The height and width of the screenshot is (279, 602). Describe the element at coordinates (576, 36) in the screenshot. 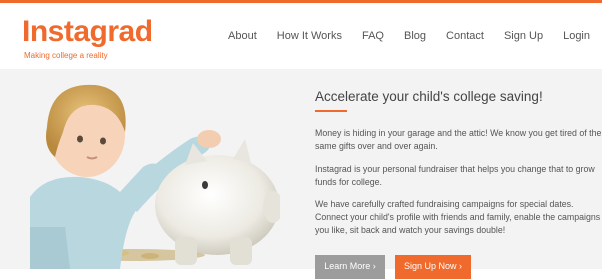

I see `nav-login: Login` at that location.